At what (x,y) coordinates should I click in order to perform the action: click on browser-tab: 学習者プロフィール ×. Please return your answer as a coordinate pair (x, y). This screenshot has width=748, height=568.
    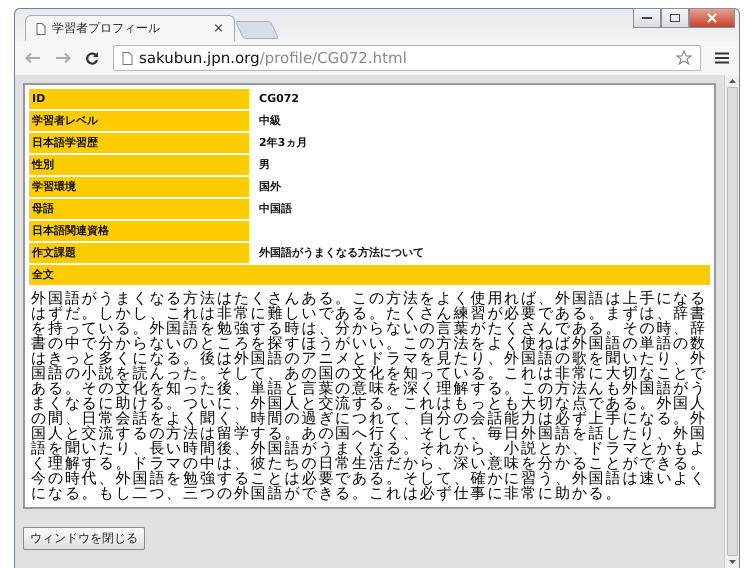
    Looking at the image, I should click on (130, 28).